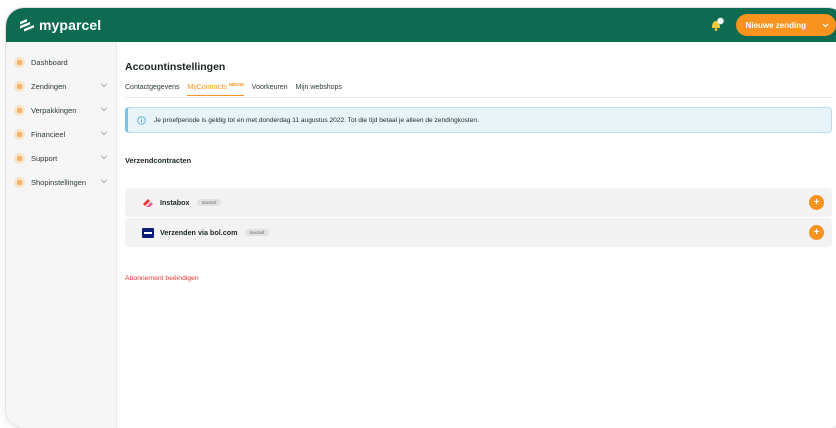  I want to click on tab-label: Voorkeuren, so click(269, 87).